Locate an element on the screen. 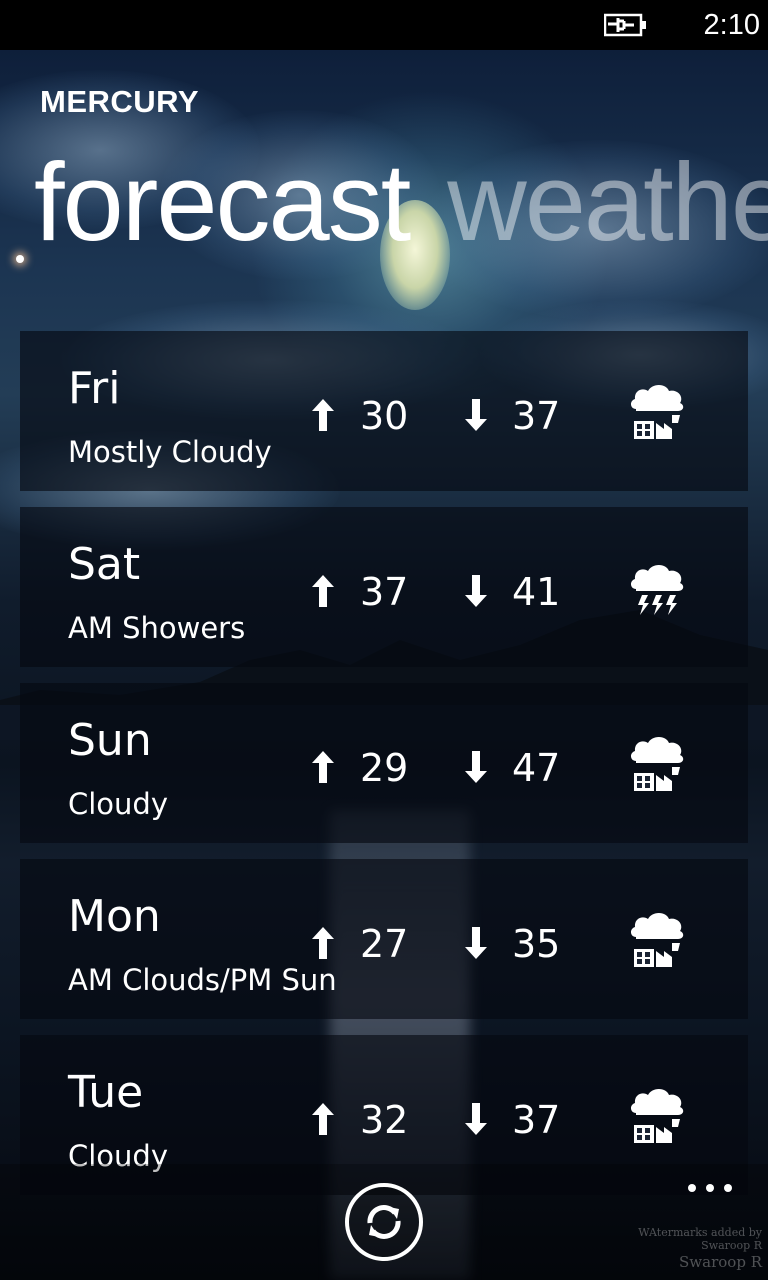 The width and height of the screenshot is (768, 1280). watermark: WAtermarks added by Swaroop R Swaroop R is located at coordinates (700, 1248).